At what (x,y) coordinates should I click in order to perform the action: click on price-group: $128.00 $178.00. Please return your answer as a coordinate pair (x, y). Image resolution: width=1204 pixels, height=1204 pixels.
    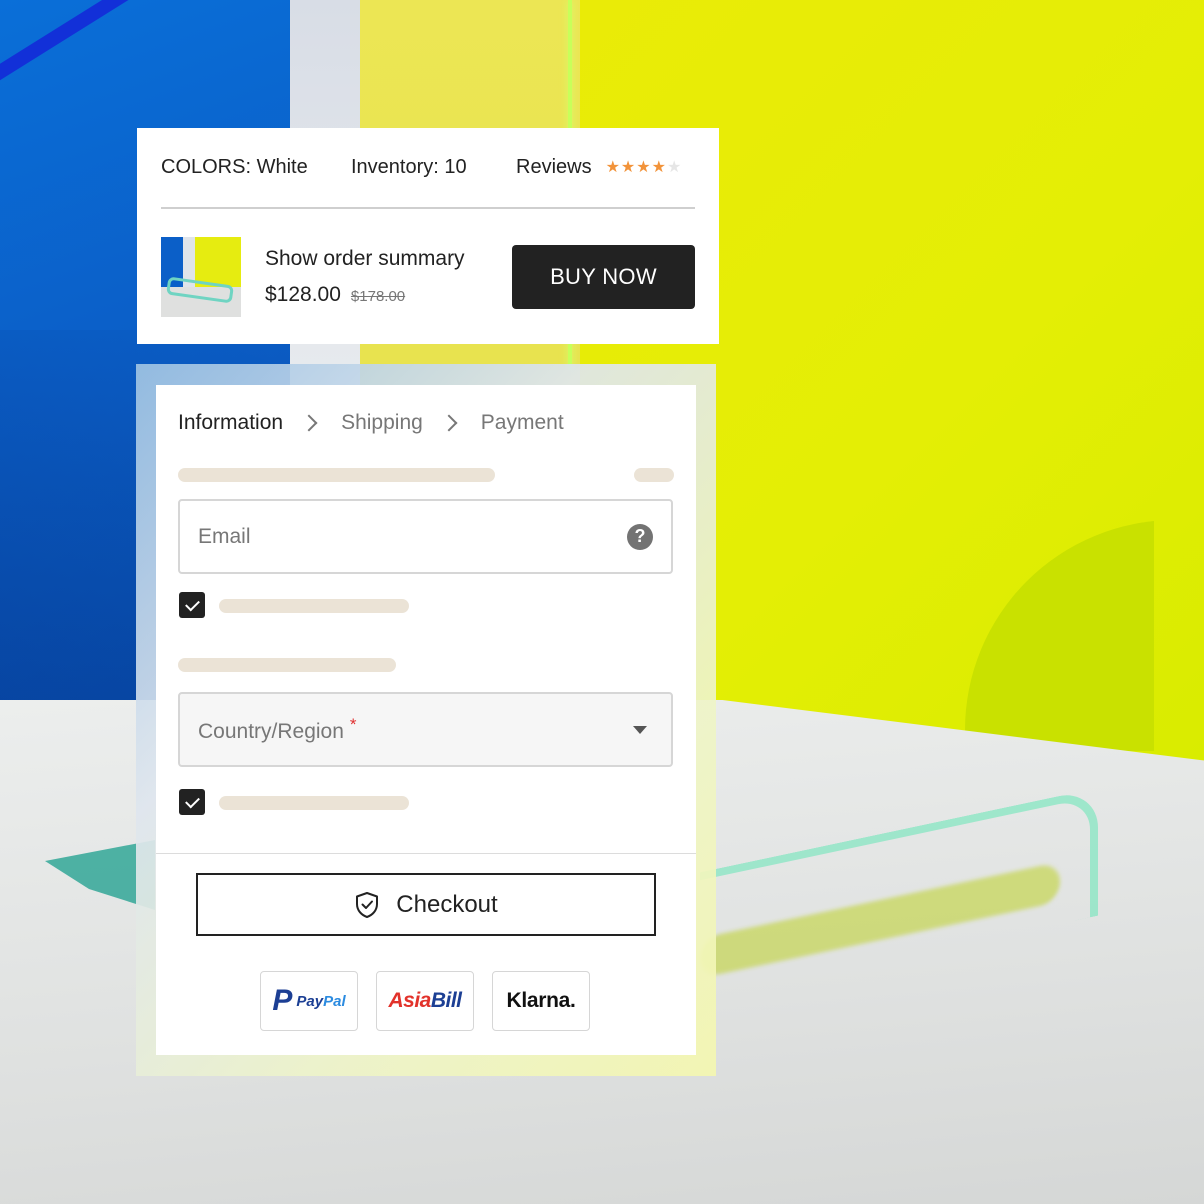
    Looking at the image, I should click on (388, 295).